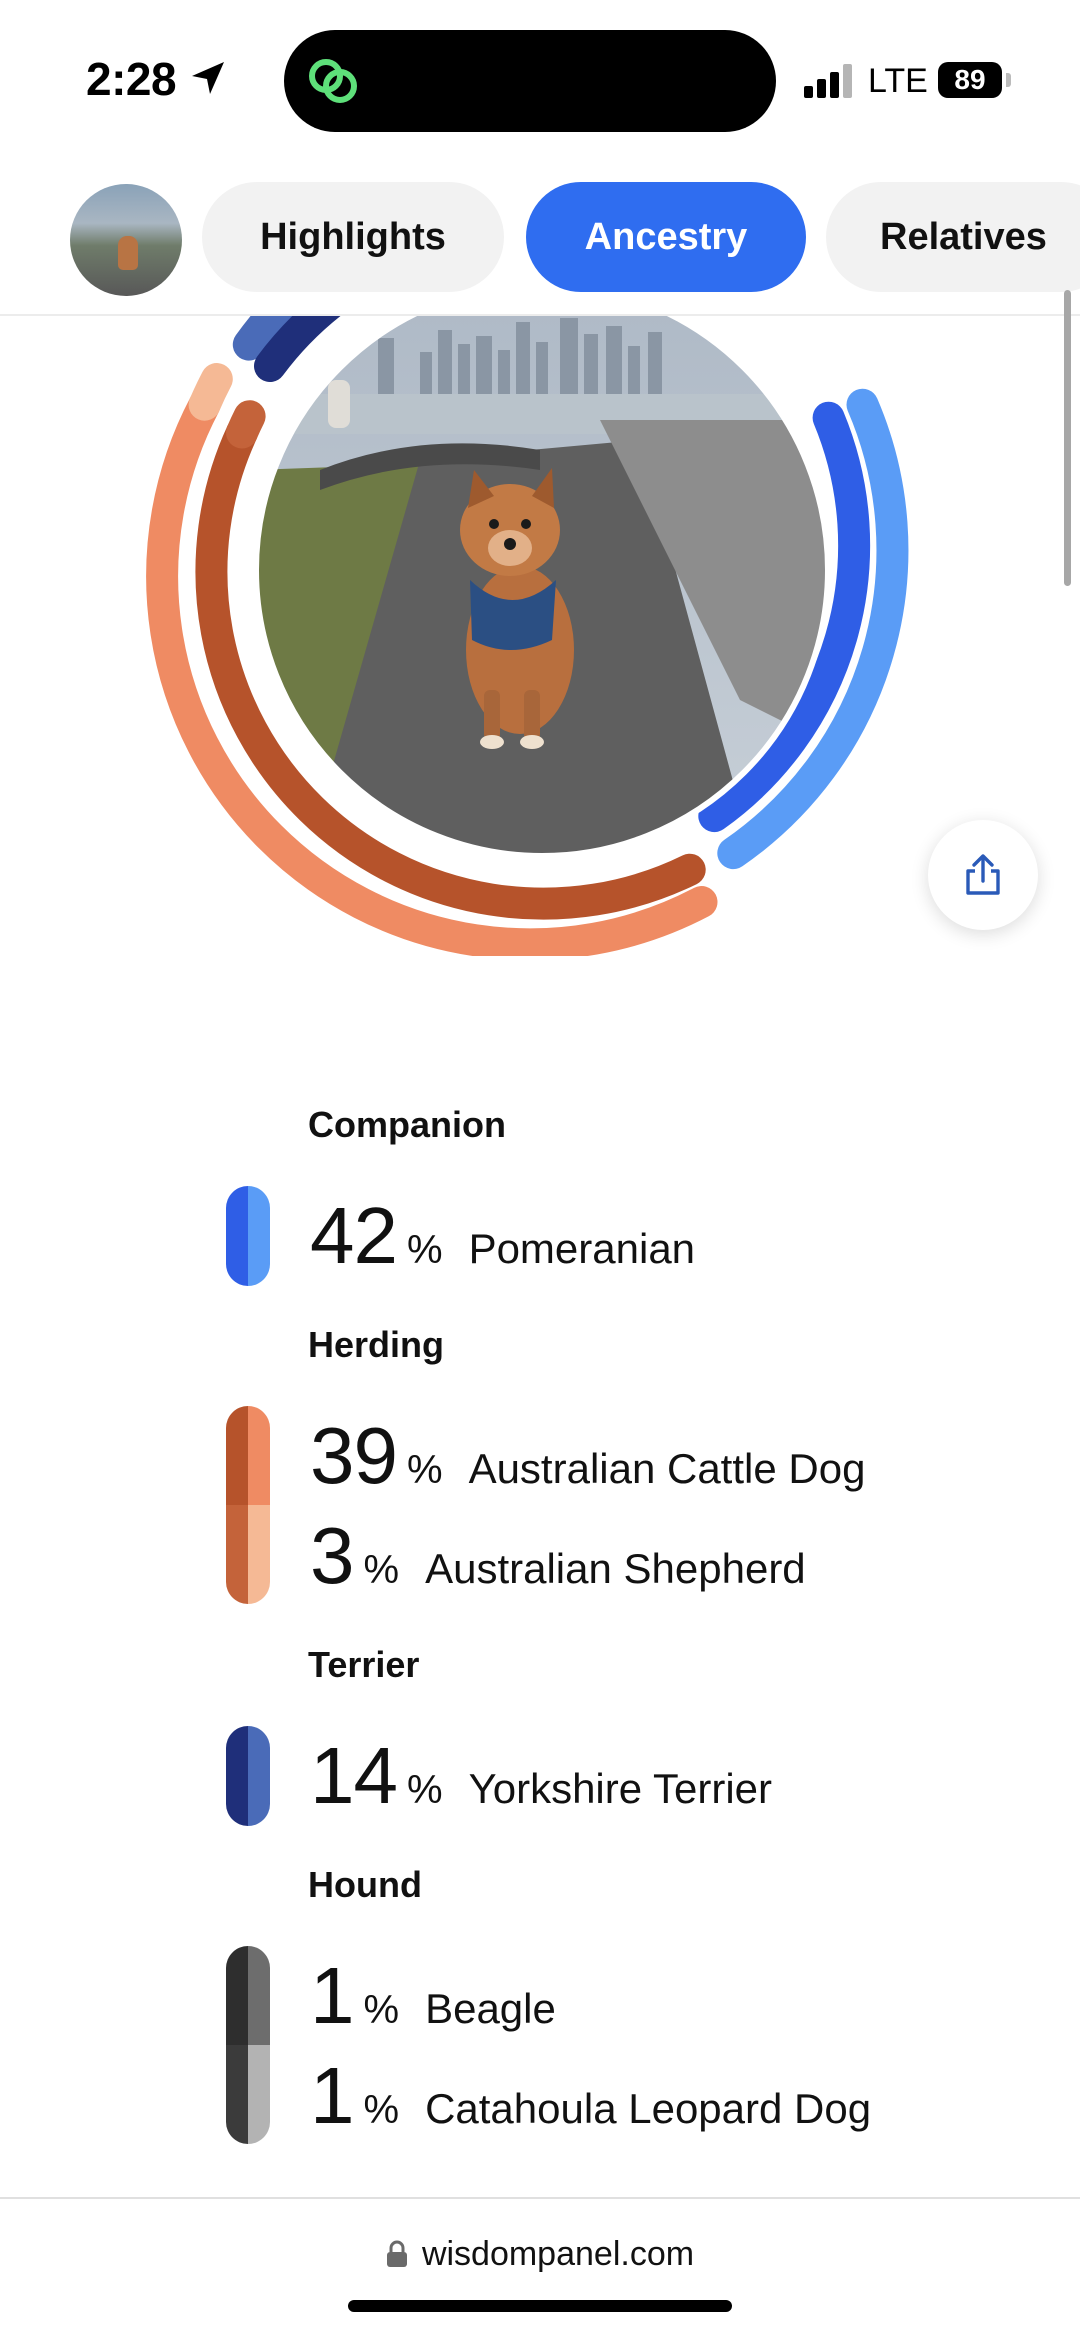 The height and width of the screenshot is (2341, 1080). What do you see at coordinates (648, 2108) in the screenshot?
I see `breed-name: Catahoula Leopard Dog` at bounding box center [648, 2108].